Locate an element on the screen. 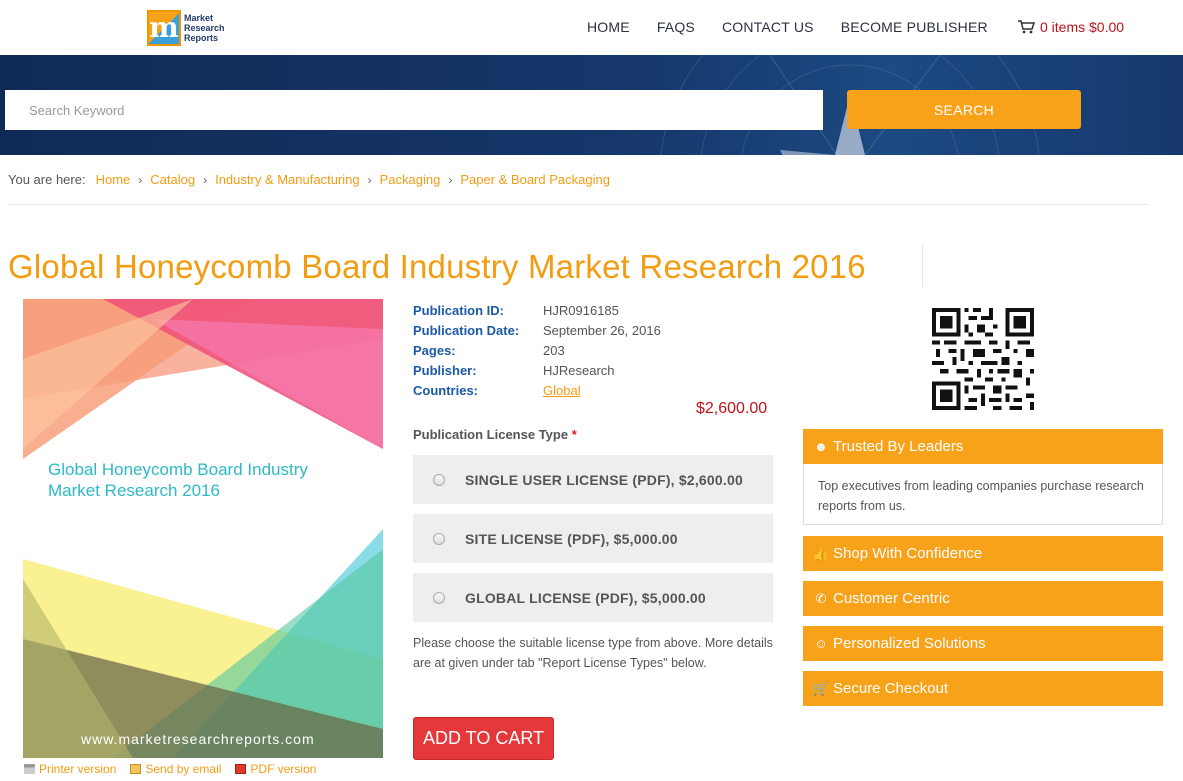 This screenshot has height=781, width=1183. panel-title: Shop With Confidence is located at coordinates (908, 553).